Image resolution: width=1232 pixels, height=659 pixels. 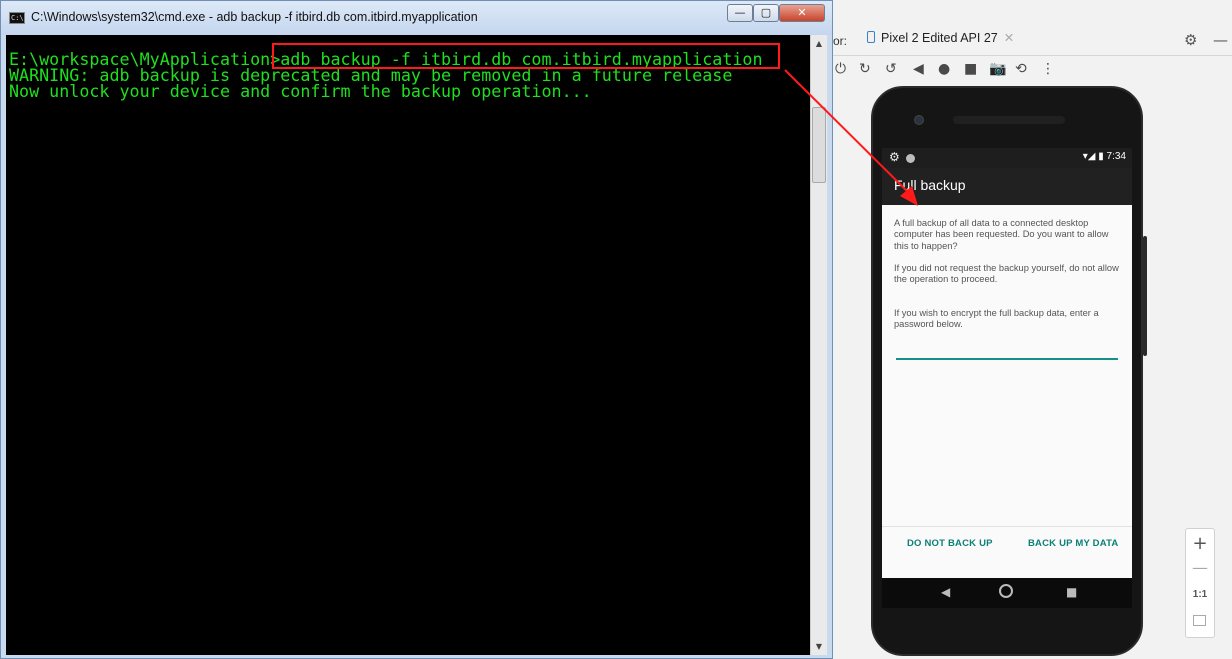 What do you see at coordinates (871, 37) in the screenshot?
I see `device-icon` at bounding box center [871, 37].